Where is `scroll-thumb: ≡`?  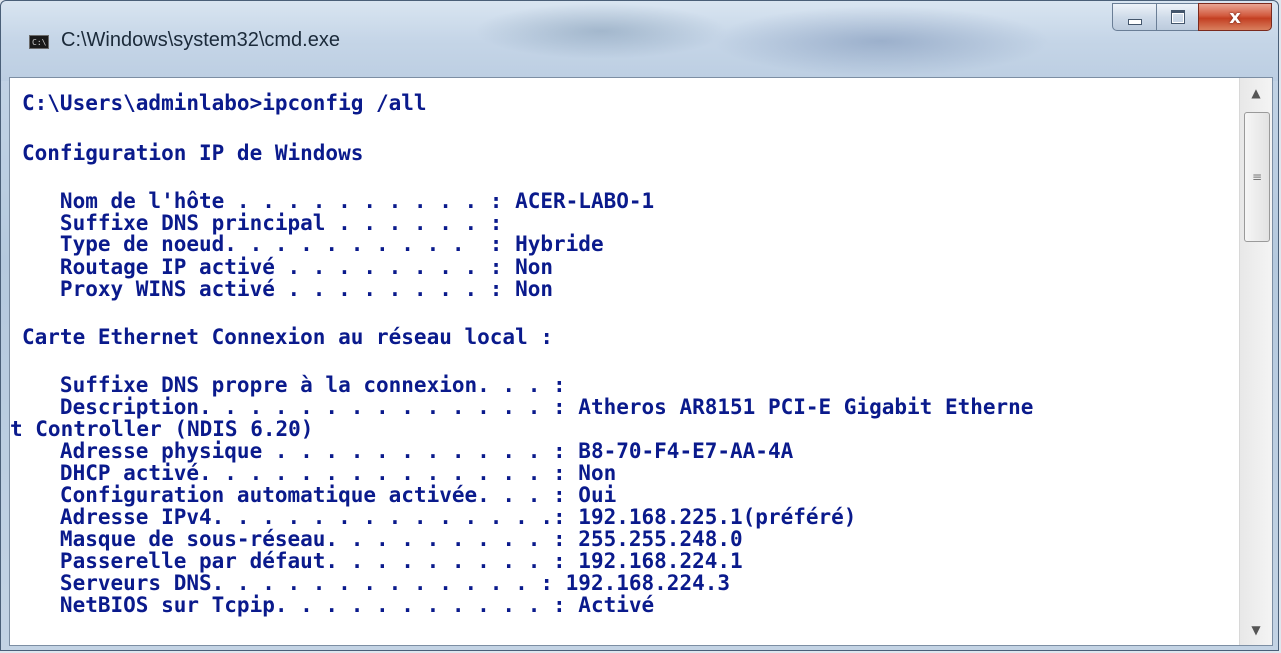
scroll-thumb: ≡ is located at coordinates (1257, 177).